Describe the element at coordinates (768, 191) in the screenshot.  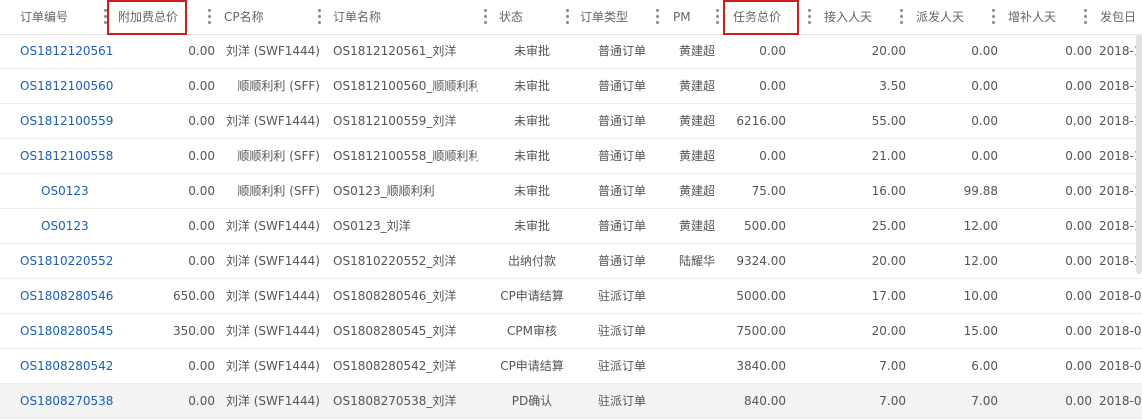
I see `cell-task-total: 75.00` at that location.